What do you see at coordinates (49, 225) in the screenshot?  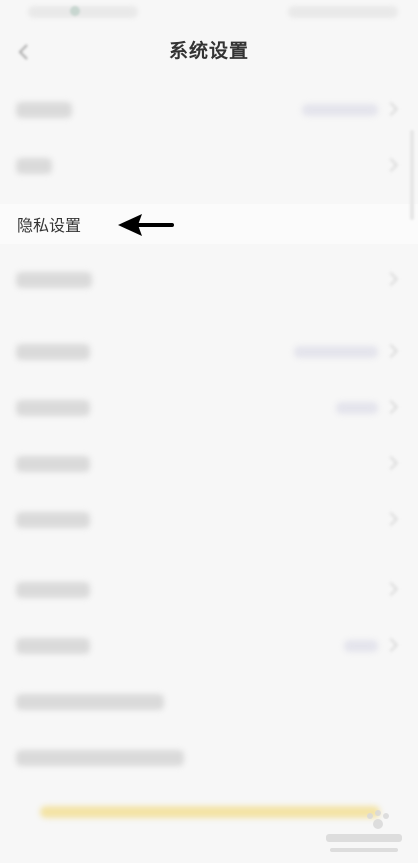 I see `privacy-settings-label: 隐私设置` at bounding box center [49, 225].